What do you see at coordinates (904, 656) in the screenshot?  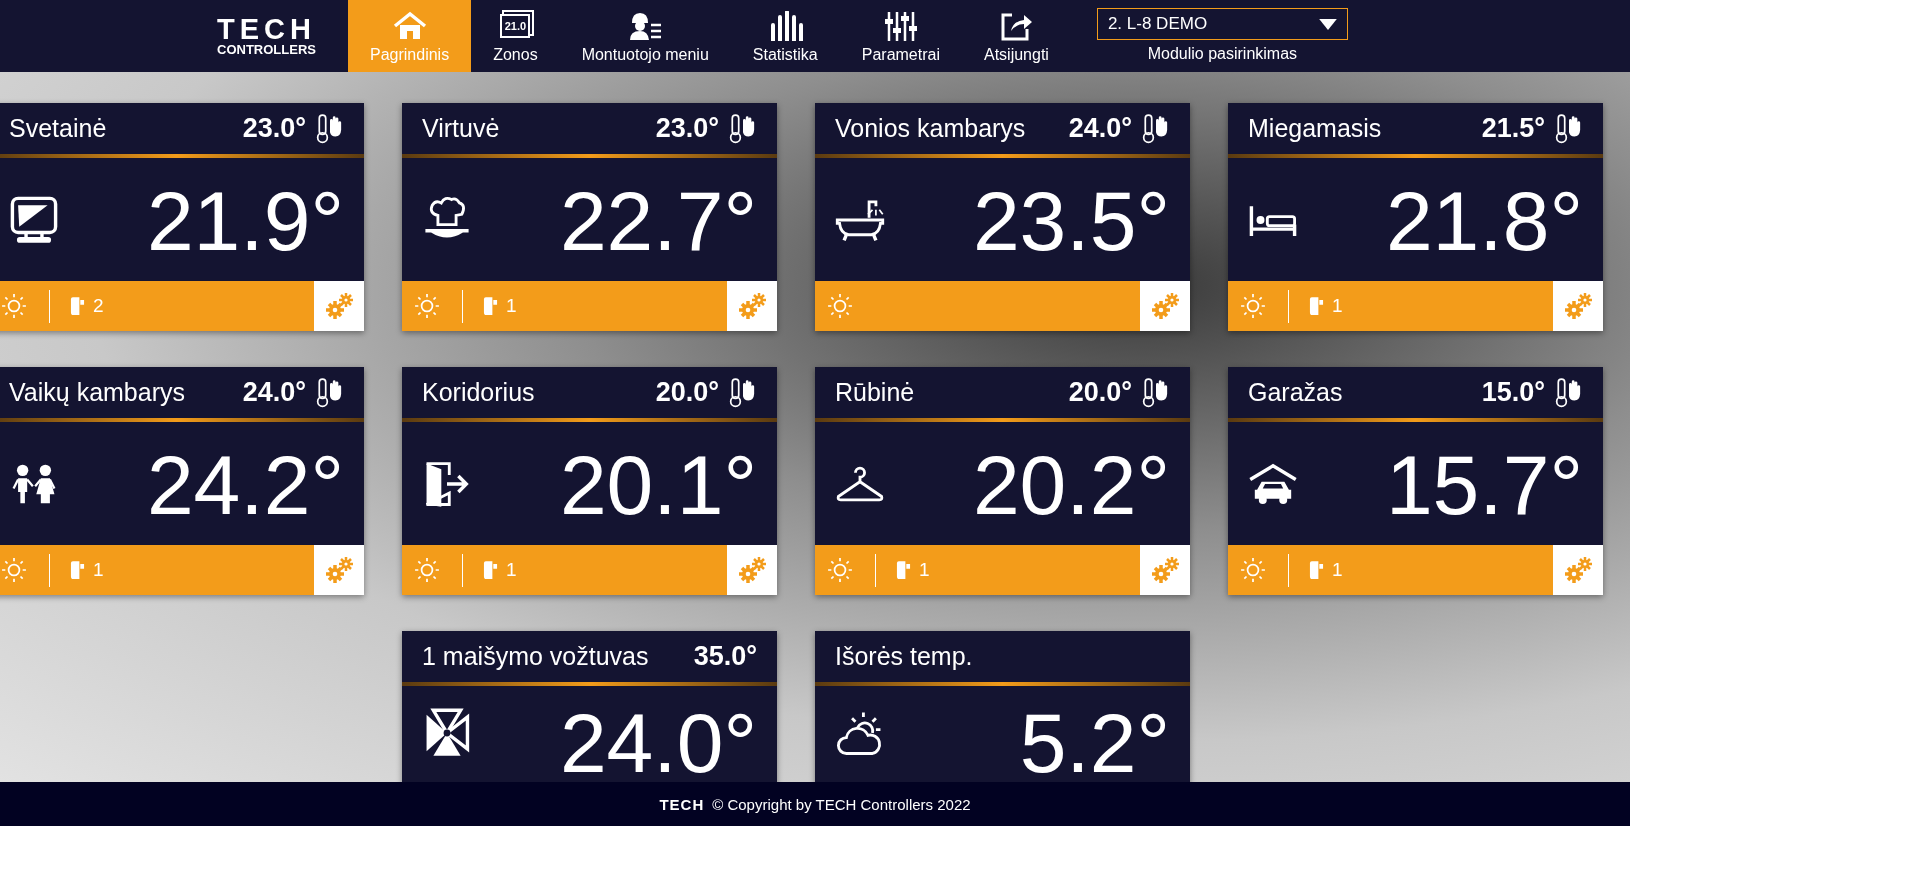 I see `zone-name: Išorės temp.` at bounding box center [904, 656].